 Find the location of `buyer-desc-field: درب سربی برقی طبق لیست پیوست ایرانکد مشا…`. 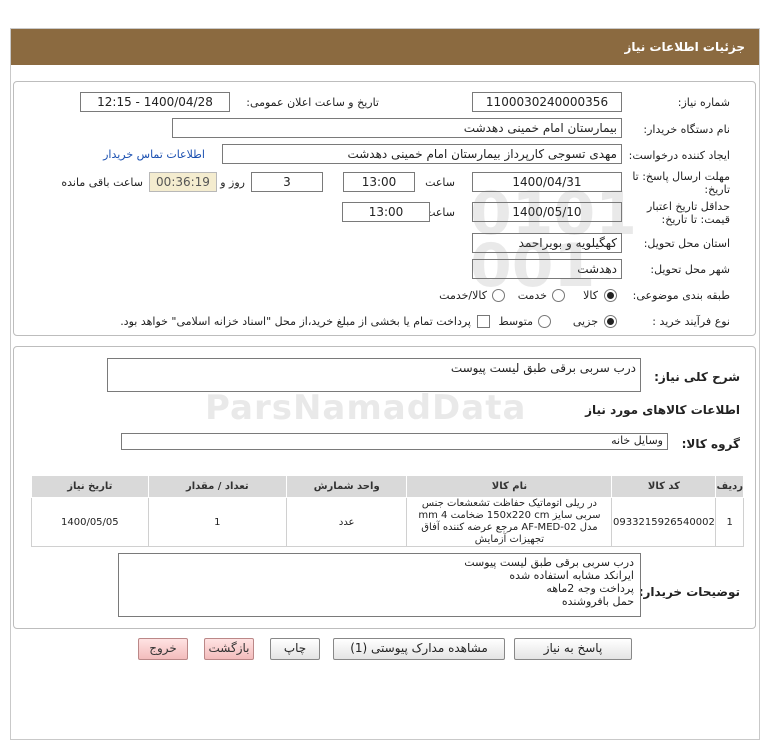

buyer-desc-field: درب سربی برقی طبق لیست پیوست ایرانکد مشا… is located at coordinates (379, 585).